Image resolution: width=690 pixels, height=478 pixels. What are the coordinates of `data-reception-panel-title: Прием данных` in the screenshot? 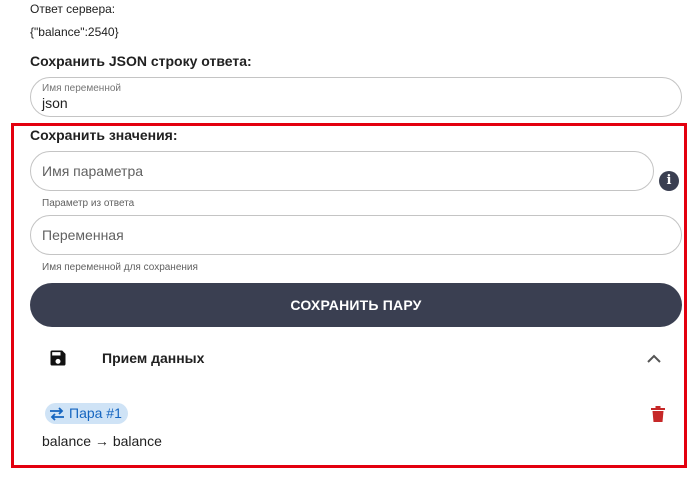 It's located at (153, 358).